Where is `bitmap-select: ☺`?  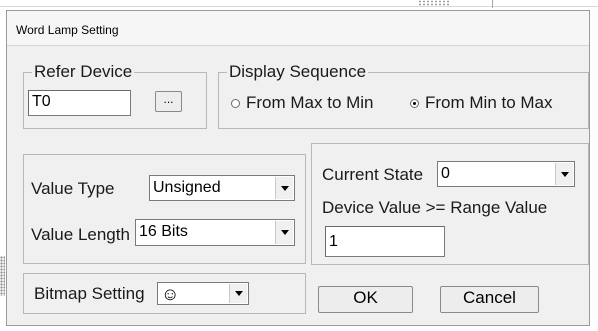
bitmap-select: ☺ is located at coordinates (203, 293).